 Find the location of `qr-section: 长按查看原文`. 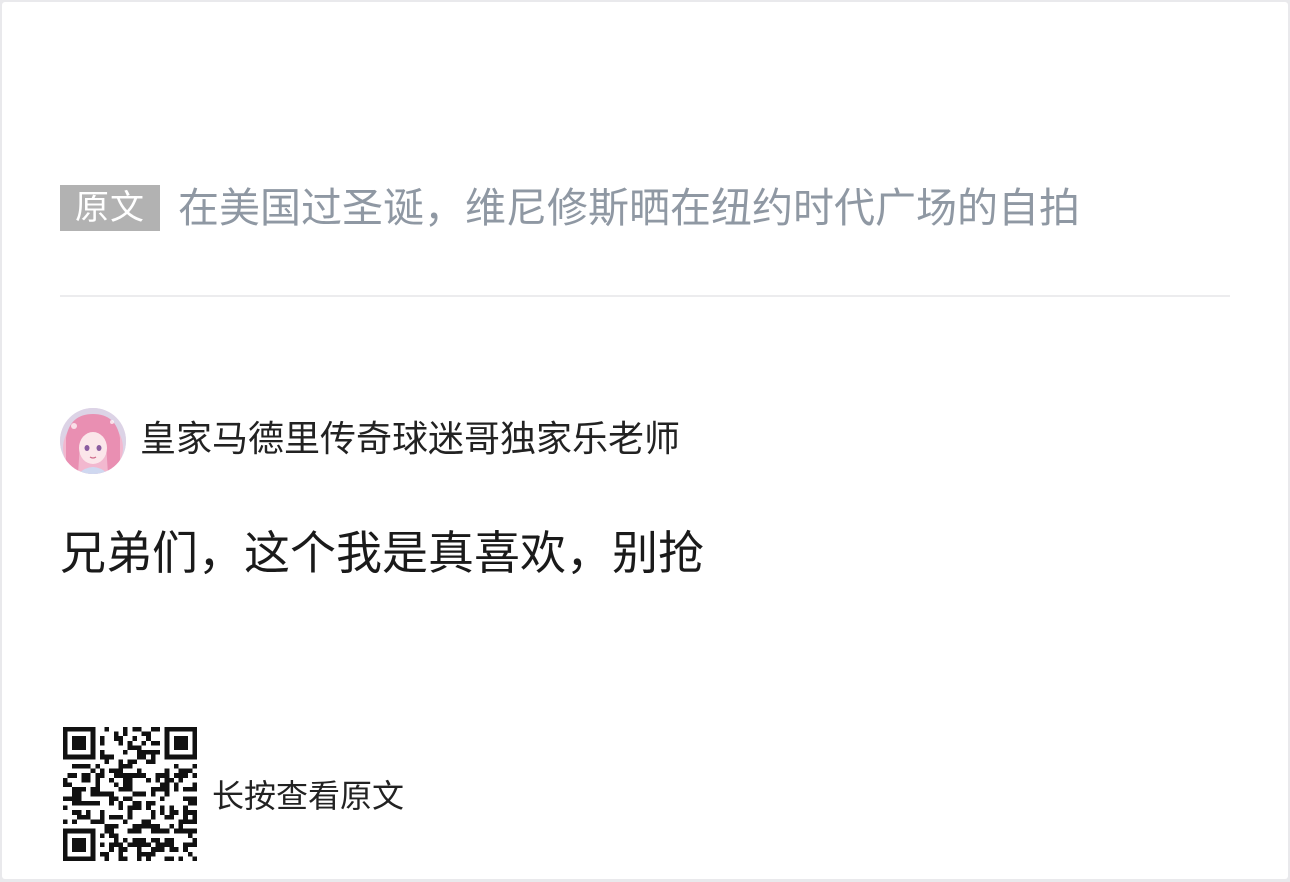

qr-section: 长按查看原文 is located at coordinates (233, 794).